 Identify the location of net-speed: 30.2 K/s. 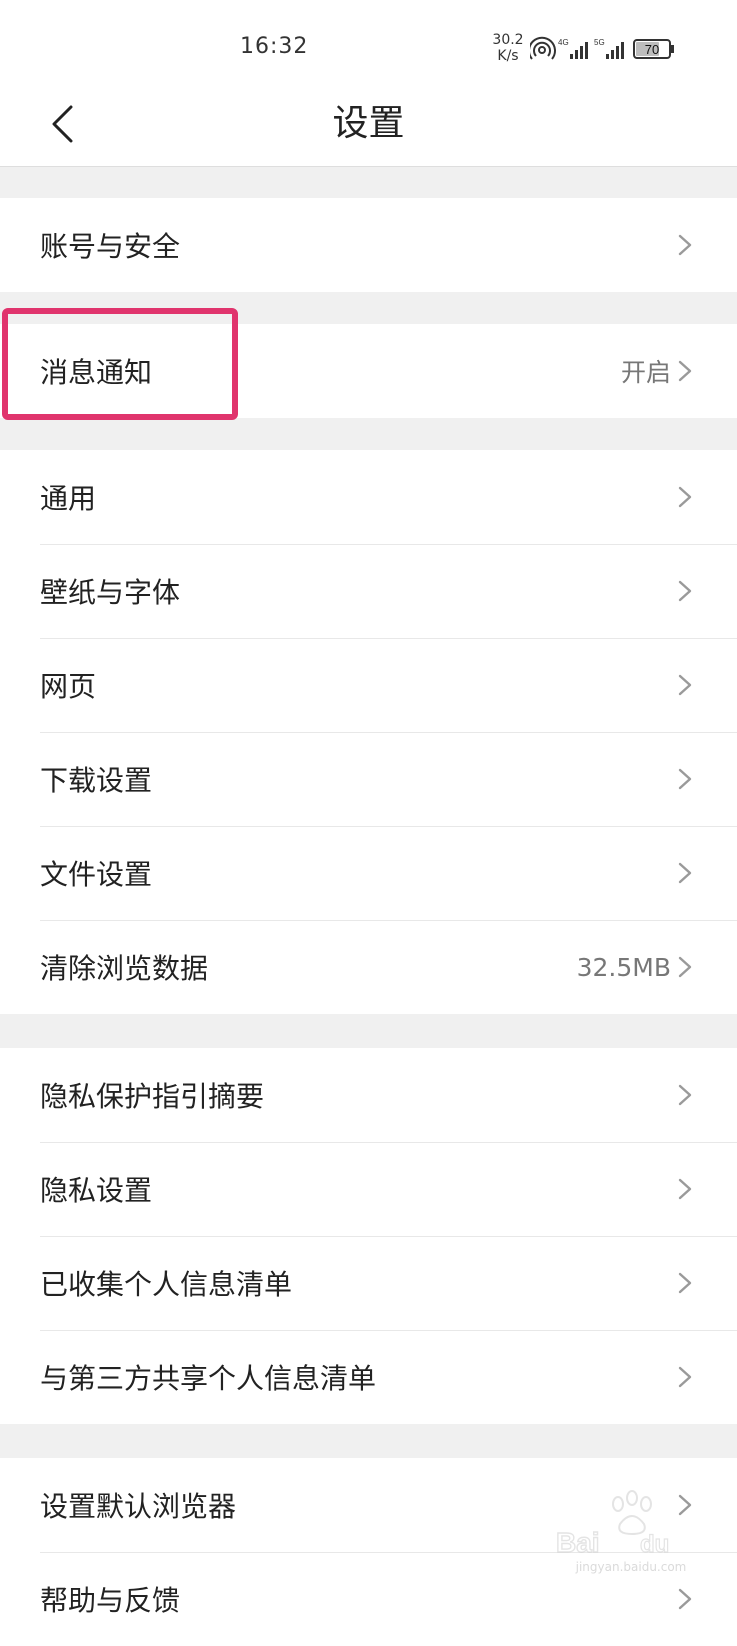
(508, 48).